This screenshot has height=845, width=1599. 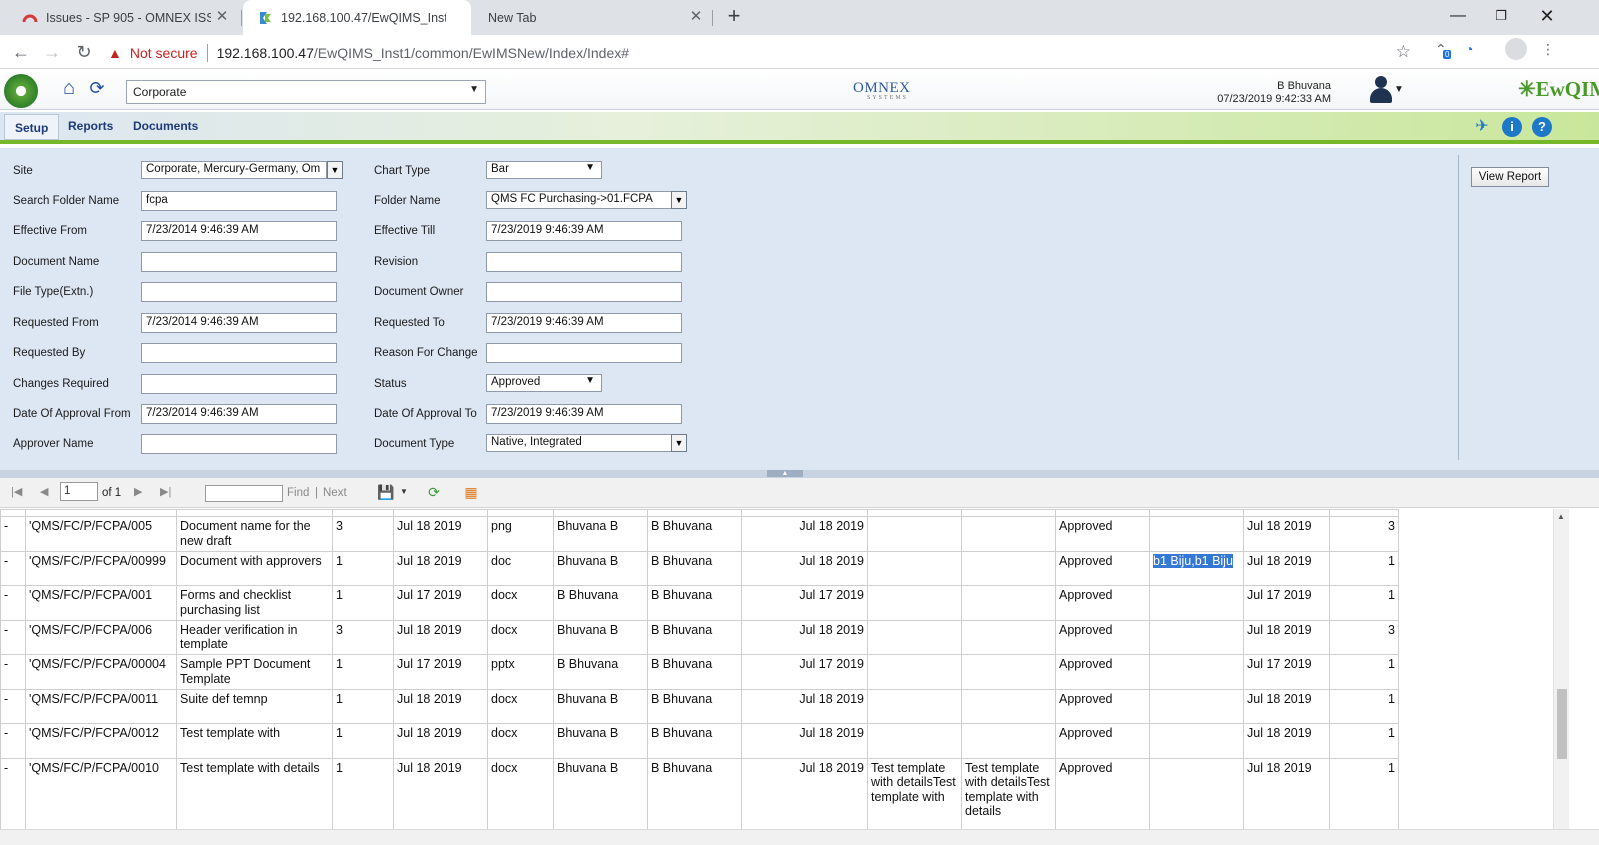 What do you see at coordinates (1512, 127) in the screenshot?
I see `info-icon: i` at bounding box center [1512, 127].